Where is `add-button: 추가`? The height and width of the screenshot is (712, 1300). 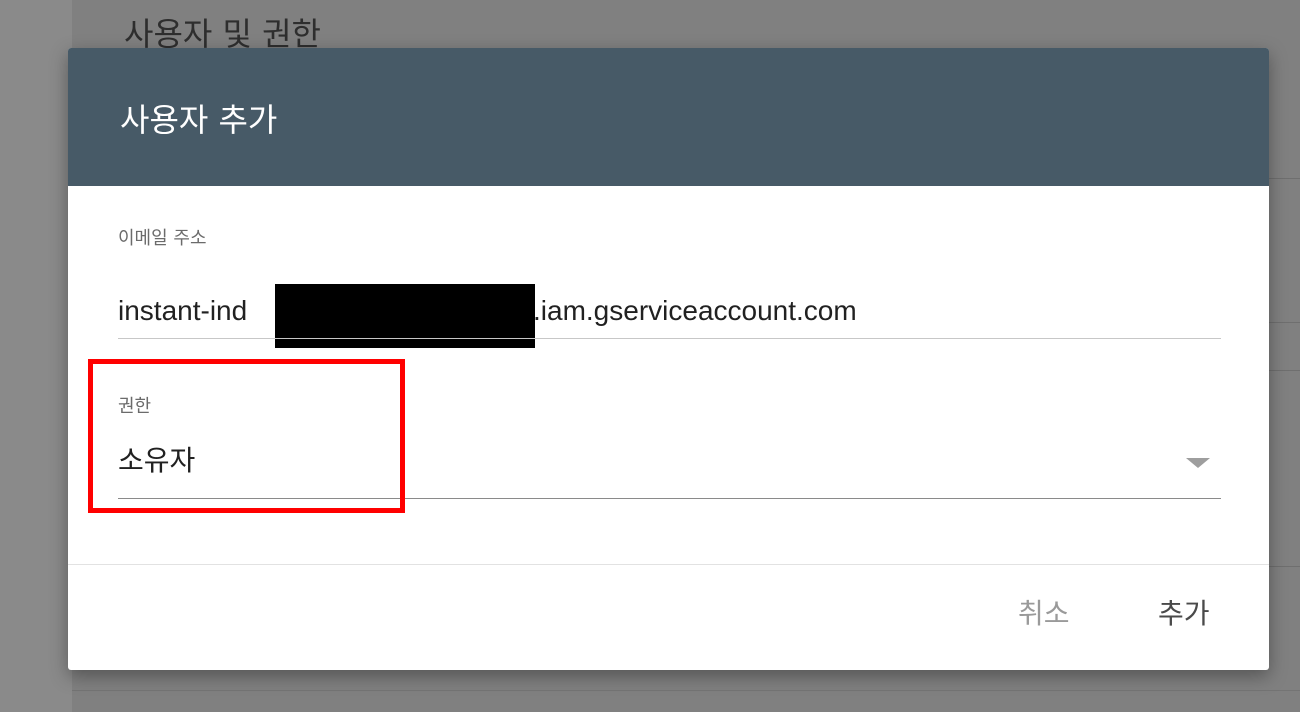
add-button: 추가 is located at coordinates (1184, 614).